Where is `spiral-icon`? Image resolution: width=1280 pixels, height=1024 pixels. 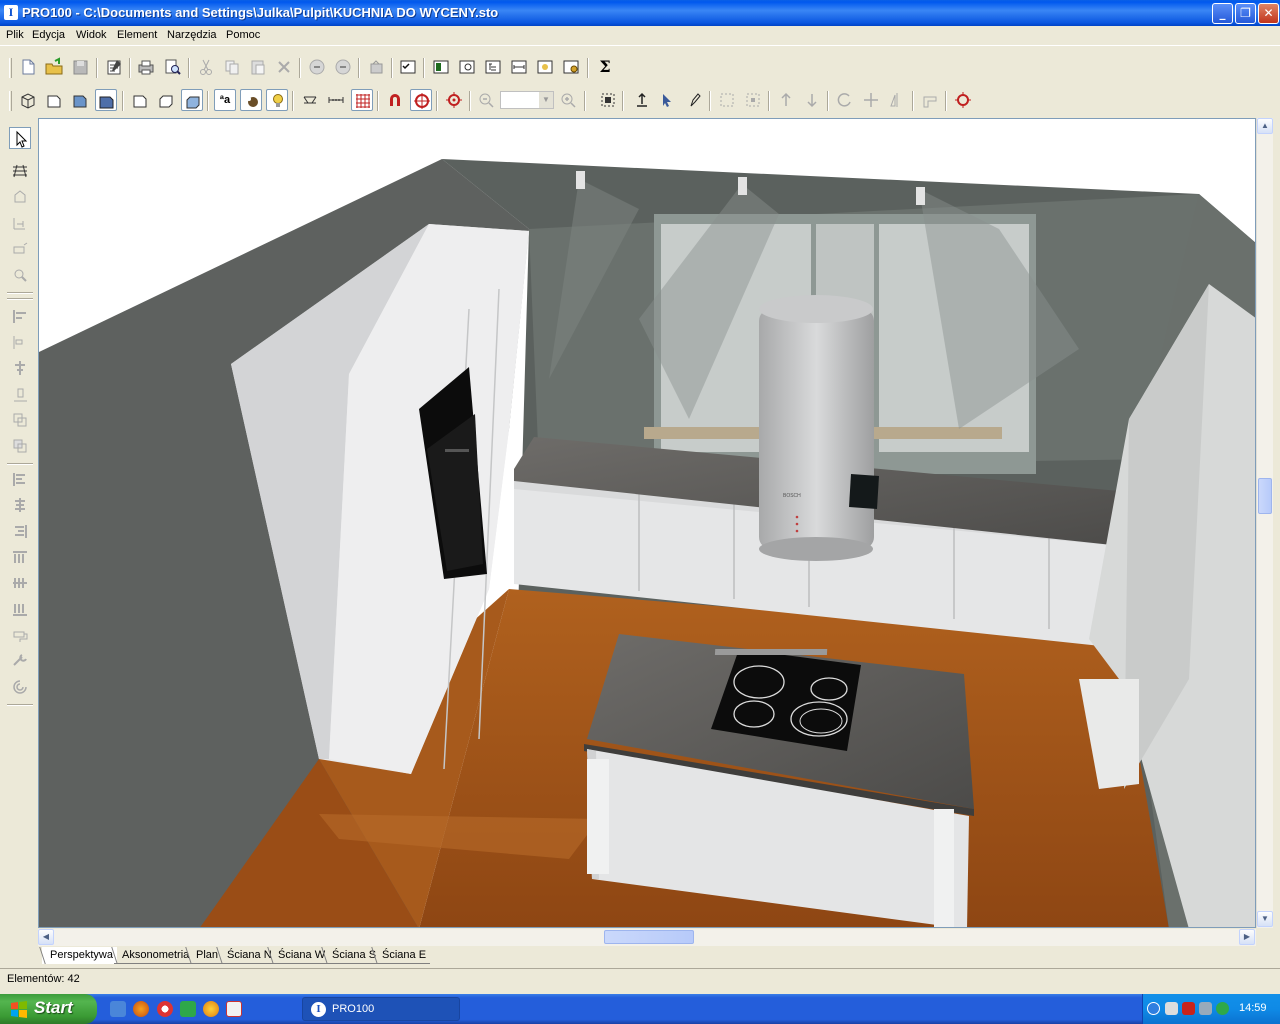
spiral-icon is located at coordinates (20, 687).